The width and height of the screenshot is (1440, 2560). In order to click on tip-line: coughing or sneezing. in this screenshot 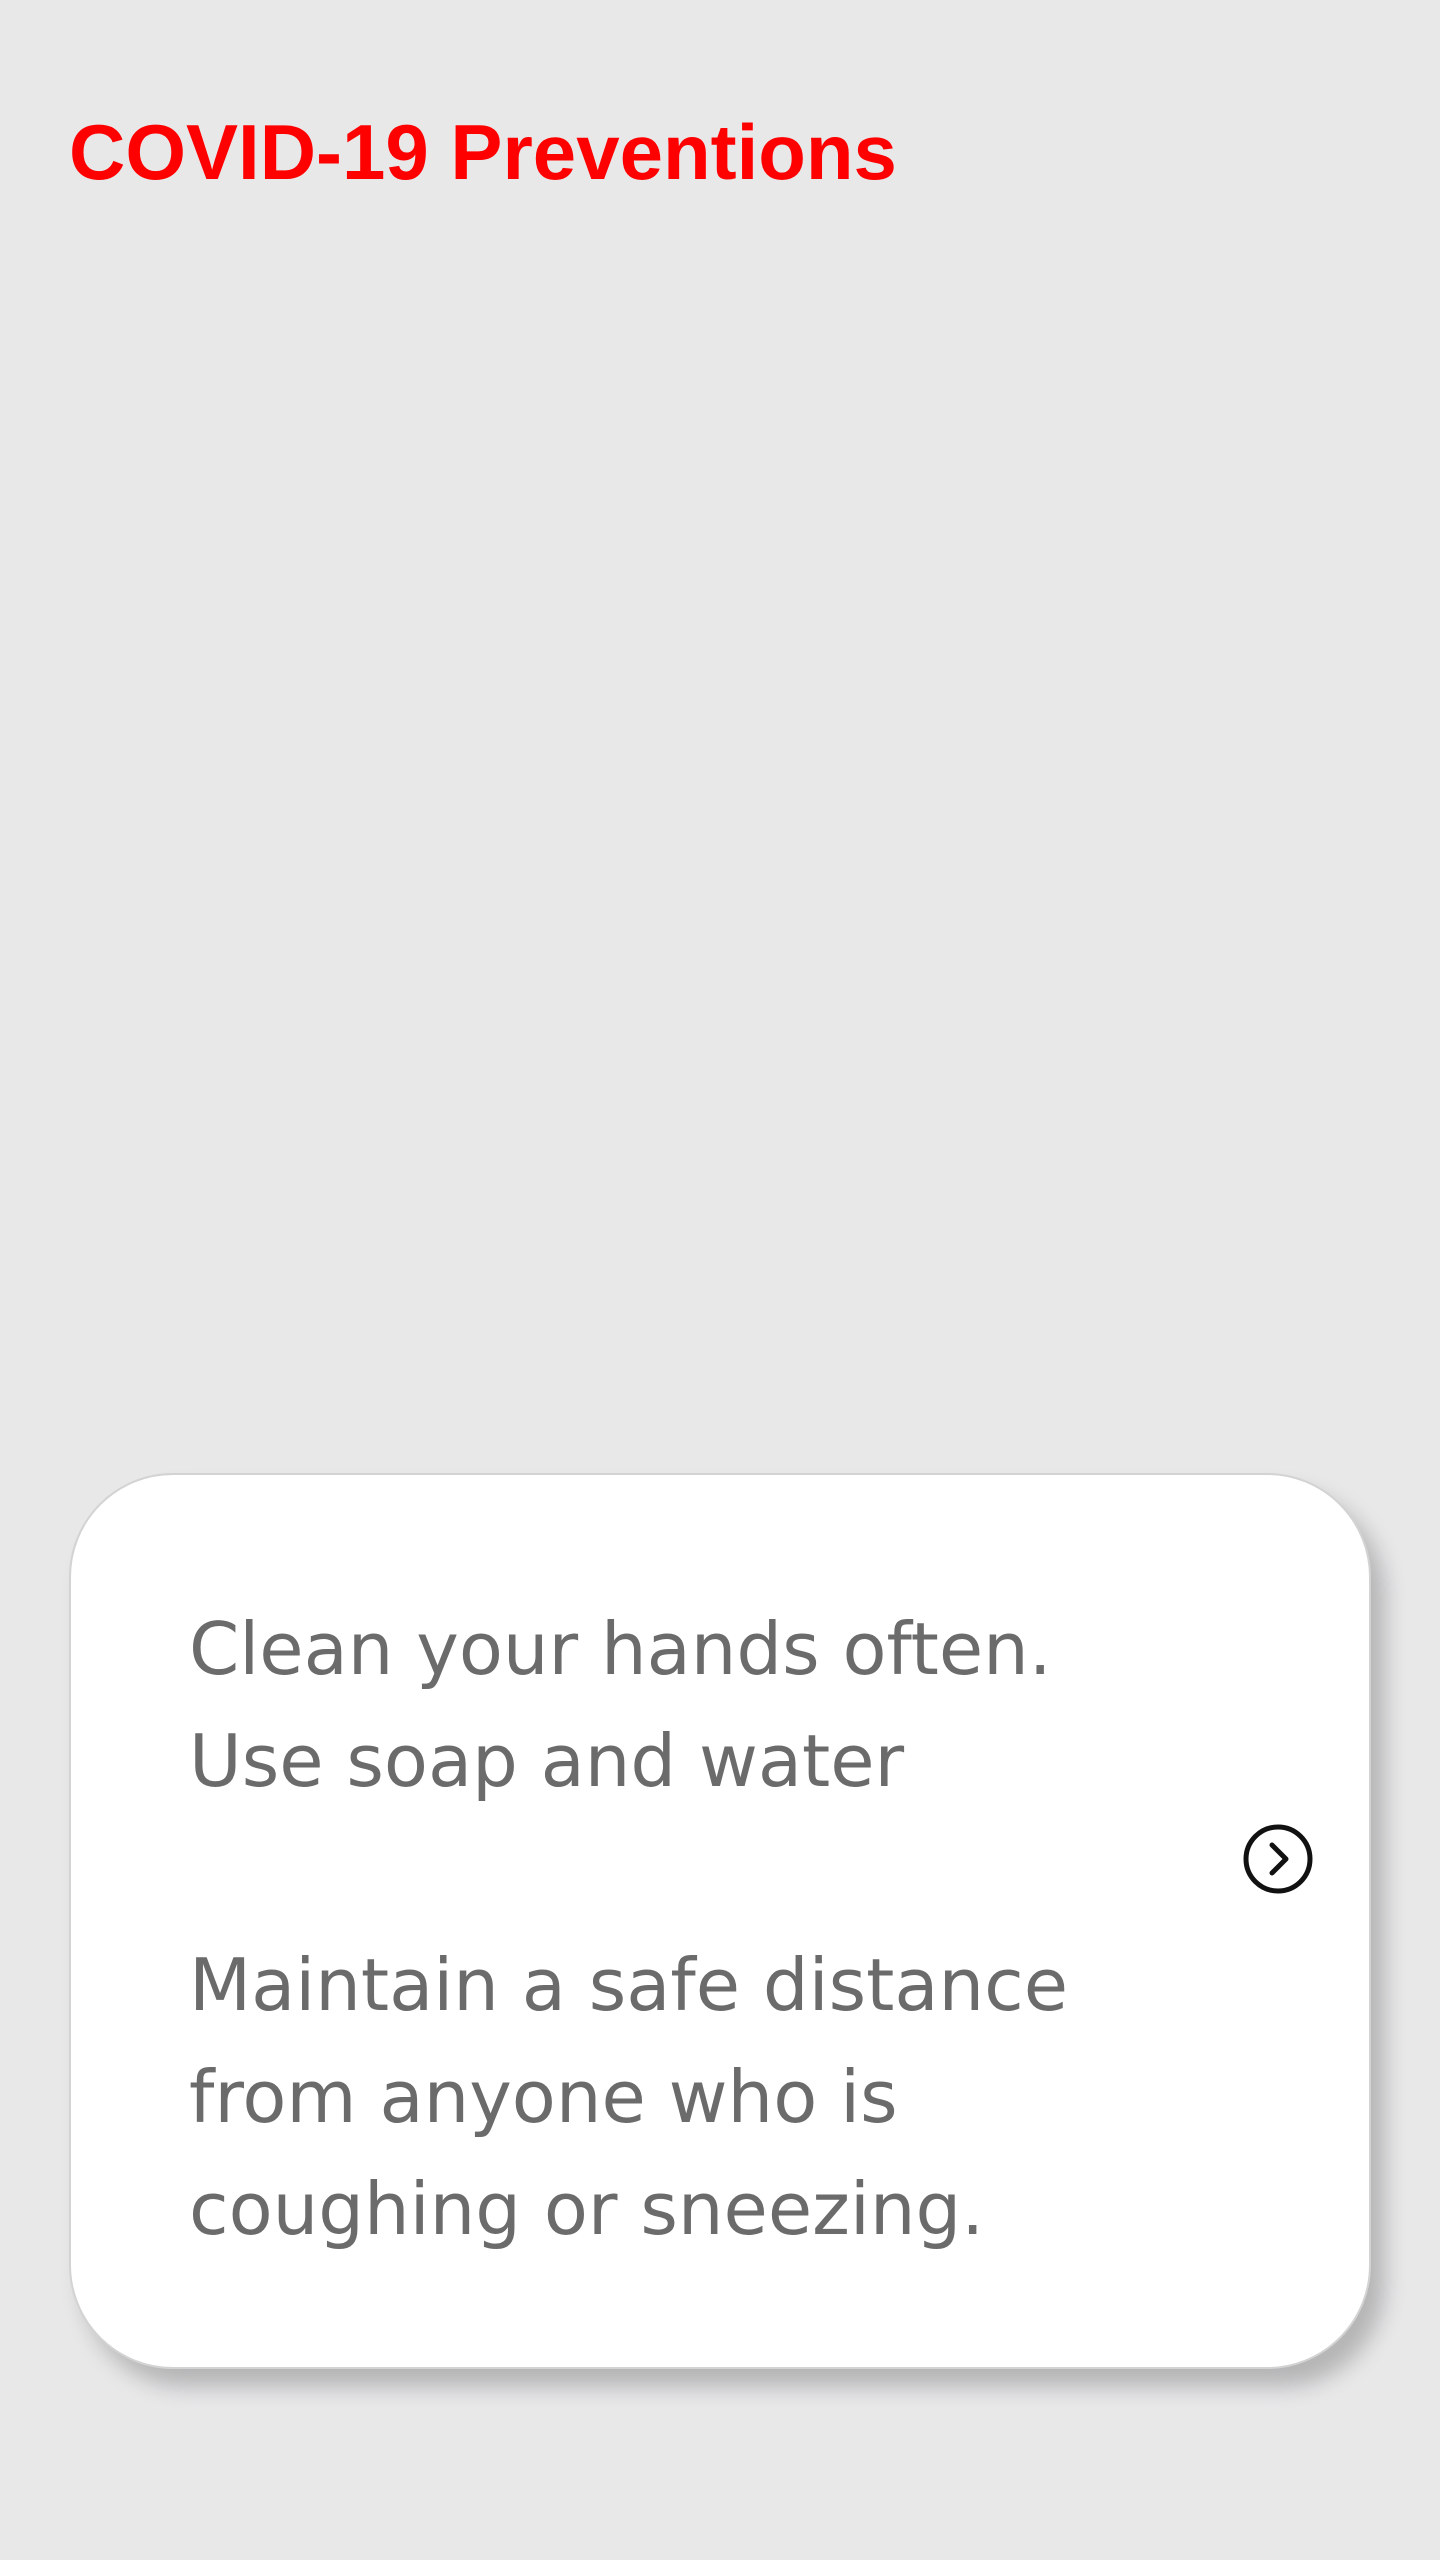, I will do `click(587, 2209)`.